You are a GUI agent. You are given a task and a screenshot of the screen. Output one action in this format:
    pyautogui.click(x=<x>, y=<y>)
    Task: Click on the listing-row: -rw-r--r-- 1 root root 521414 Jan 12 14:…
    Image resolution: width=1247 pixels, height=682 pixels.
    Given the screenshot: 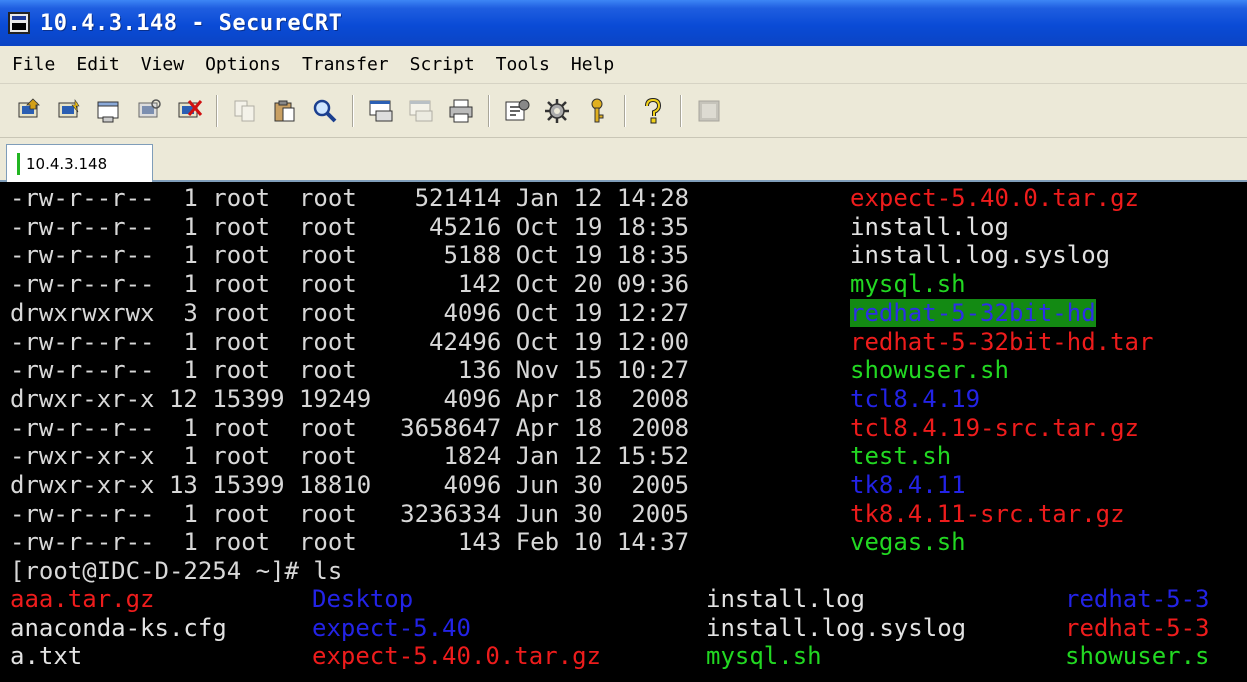 What is the action you would take?
    pyautogui.click(x=574, y=198)
    